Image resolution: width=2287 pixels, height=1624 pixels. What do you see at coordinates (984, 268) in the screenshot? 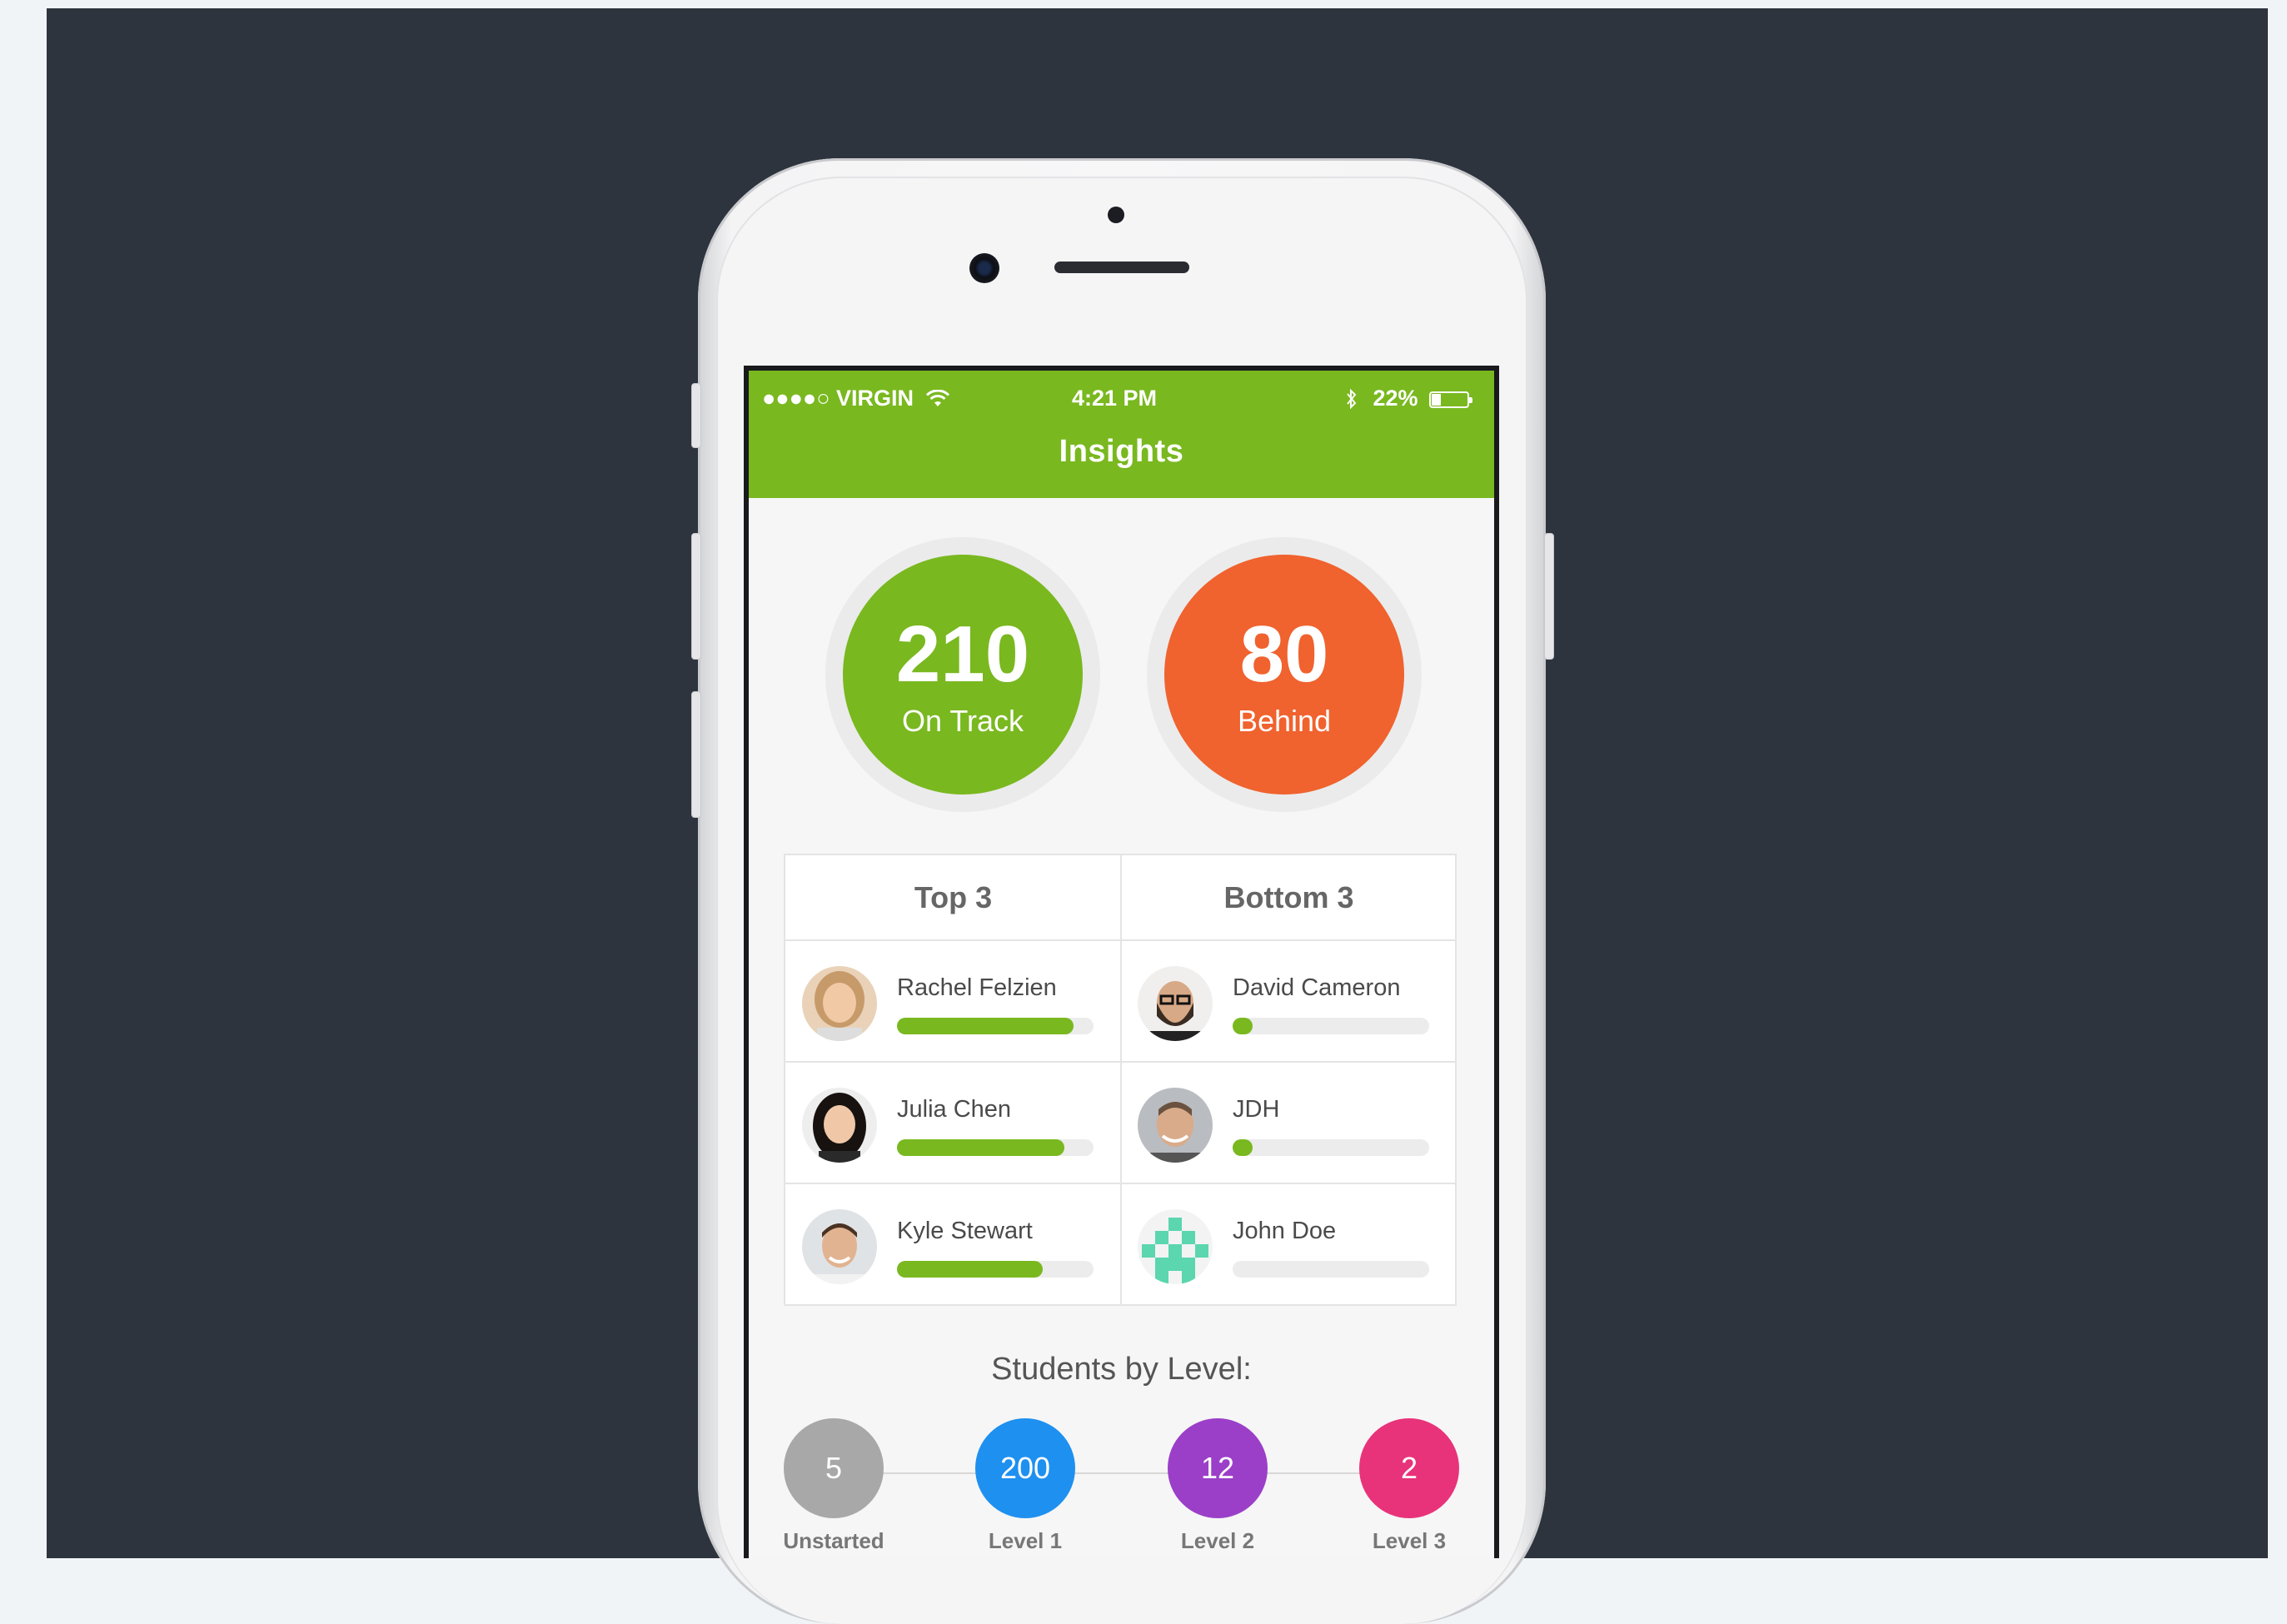
I see `front-camera` at bounding box center [984, 268].